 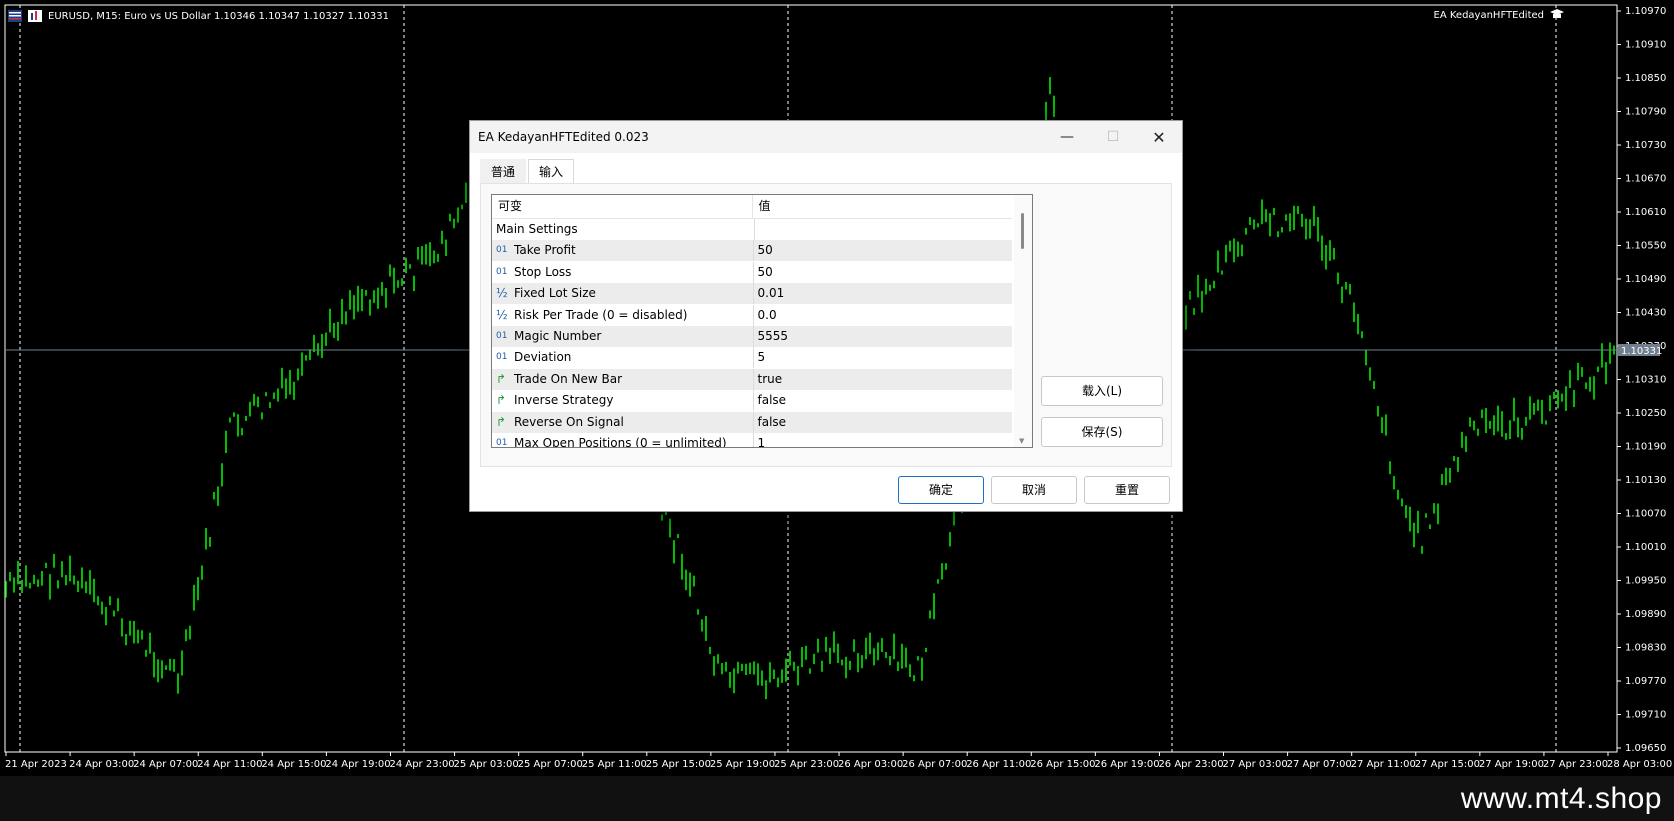 I want to click on ea-label: EA KedayanHFTEdited, so click(x=1499, y=15).